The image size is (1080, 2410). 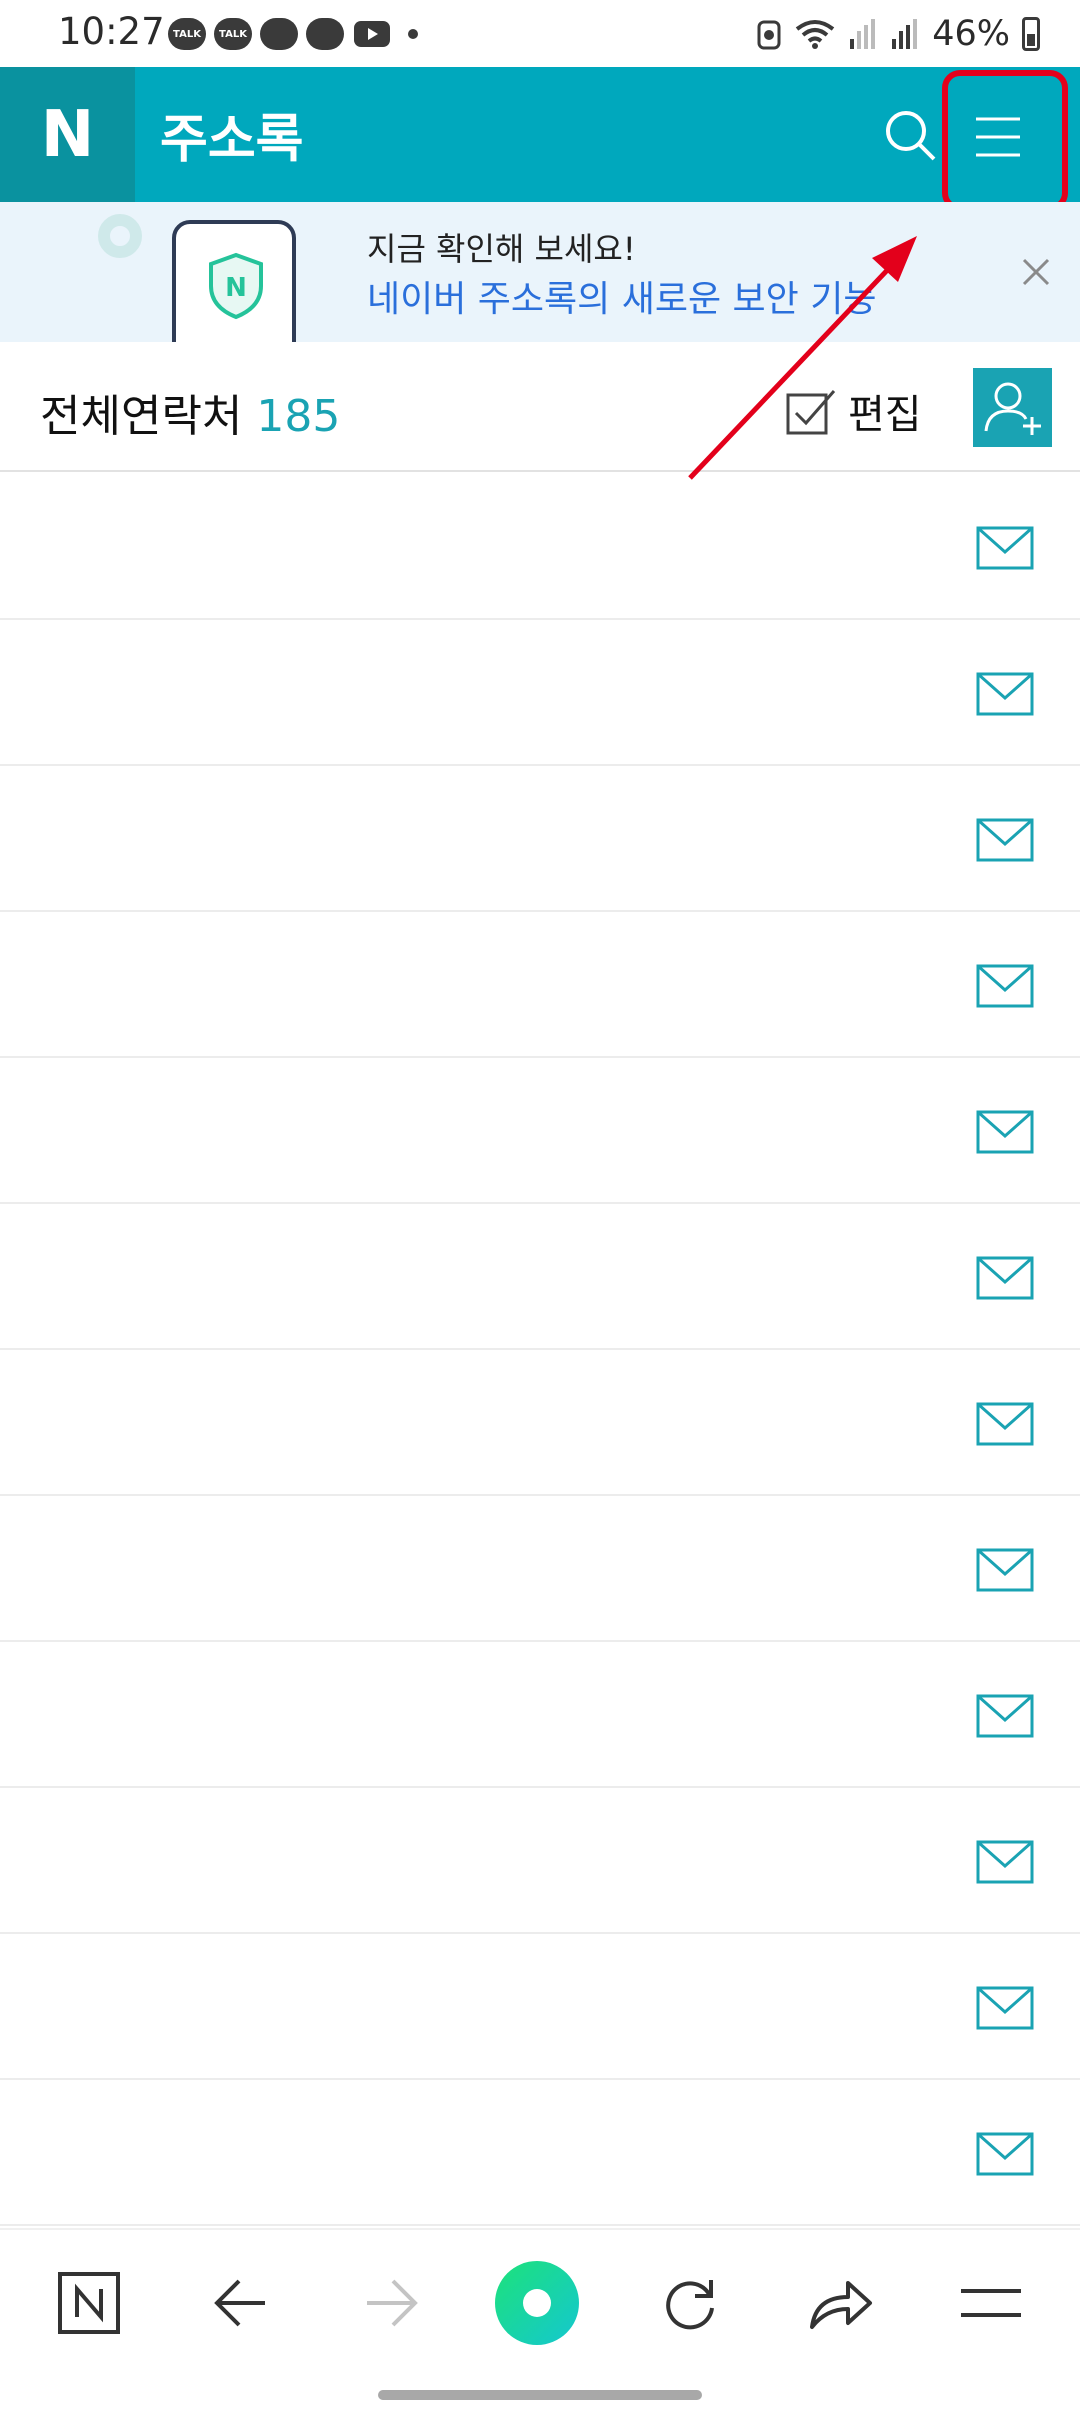 I want to click on all-contacts-text: 전체연락처, so click(x=141, y=416).